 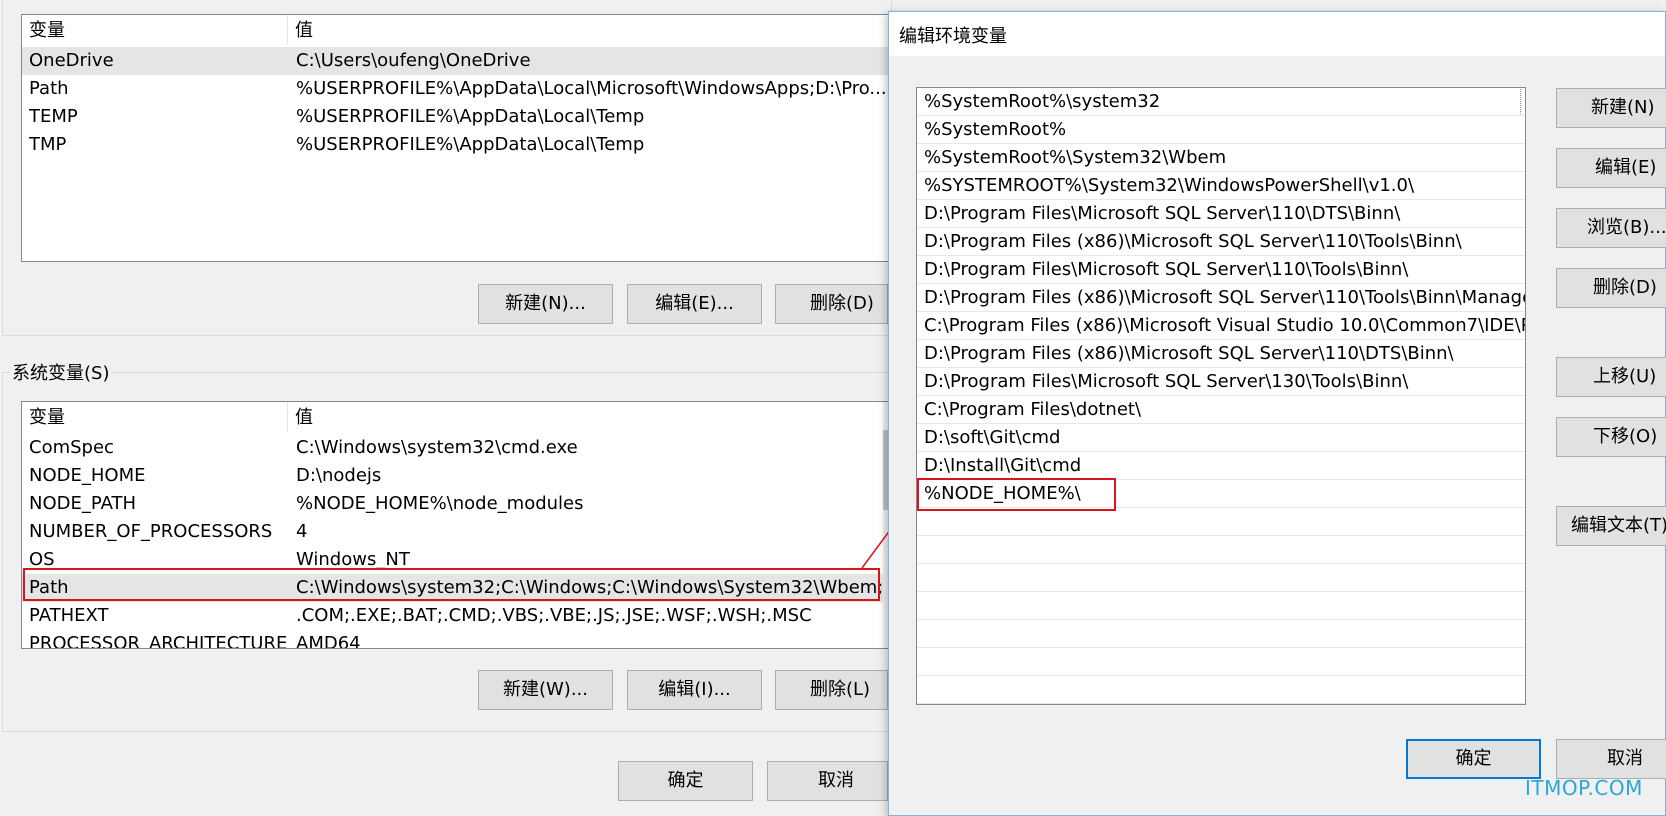 I want to click on variable-value: %NODE_HOME%\node_modules, so click(x=440, y=503).